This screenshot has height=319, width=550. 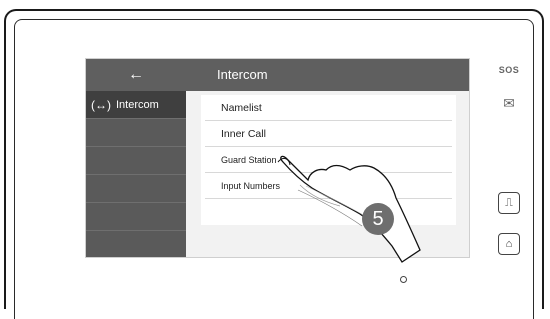 I want to click on back-arrow-icon: ←, so click(x=136, y=74).